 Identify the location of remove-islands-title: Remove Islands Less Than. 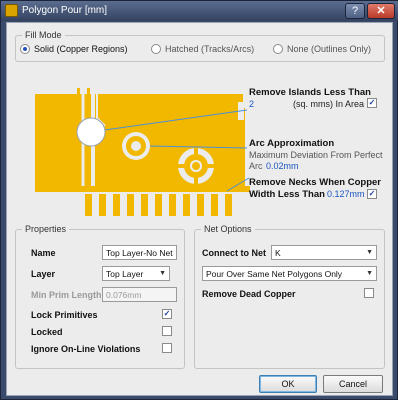
(310, 92).